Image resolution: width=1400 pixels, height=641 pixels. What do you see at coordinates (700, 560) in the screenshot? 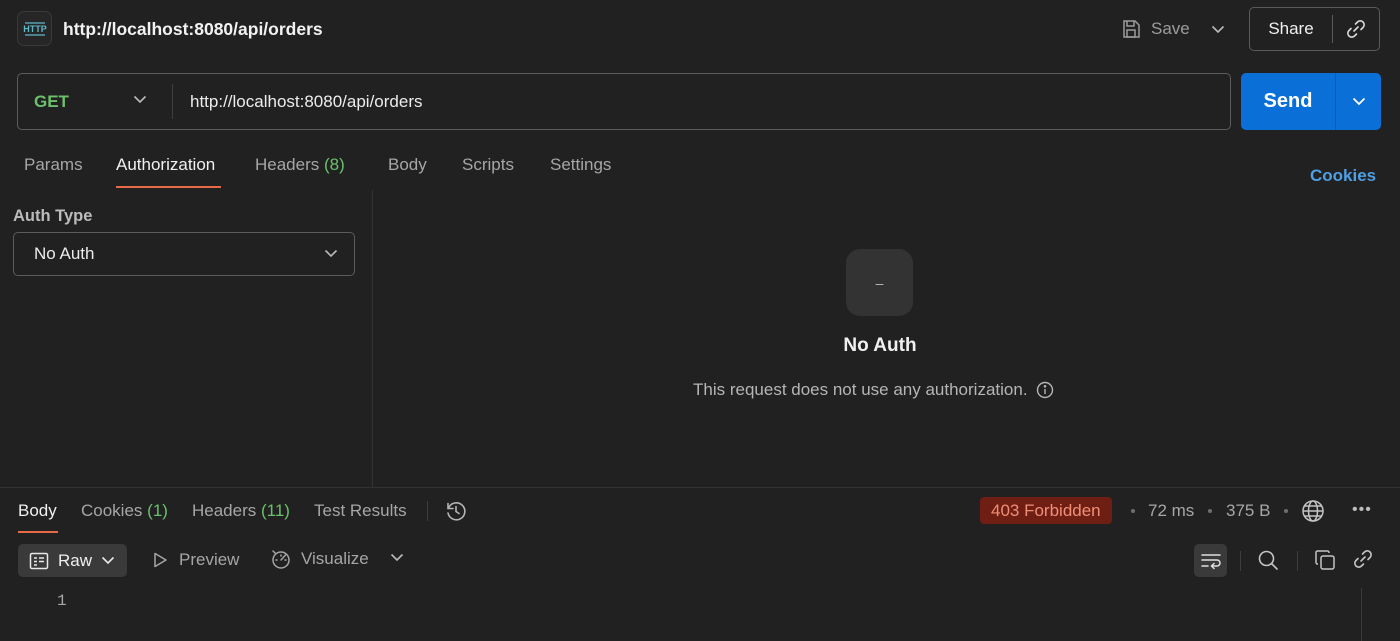
I see `response-toolbar: Raw Preview Visualize` at bounding box center [700, 560].